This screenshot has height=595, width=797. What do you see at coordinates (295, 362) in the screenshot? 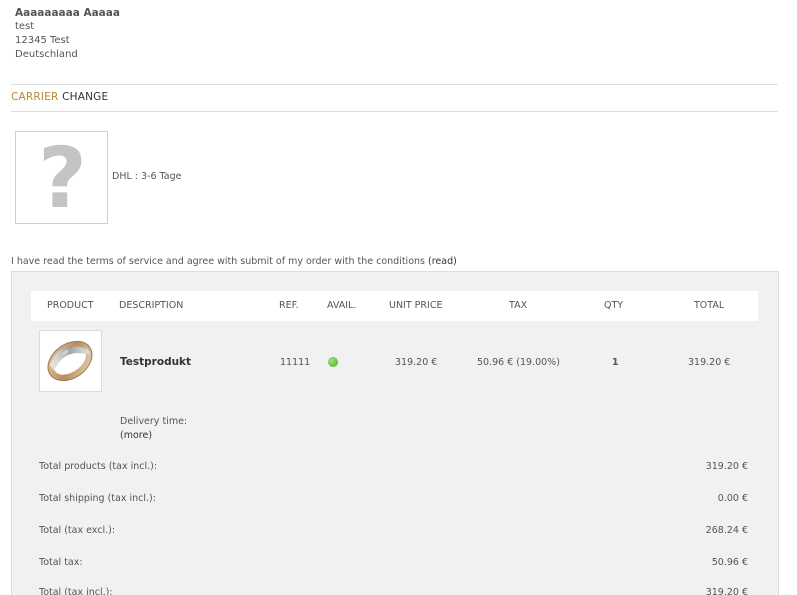
I see `product-ref: 11111` at bounding box center [295, 362].